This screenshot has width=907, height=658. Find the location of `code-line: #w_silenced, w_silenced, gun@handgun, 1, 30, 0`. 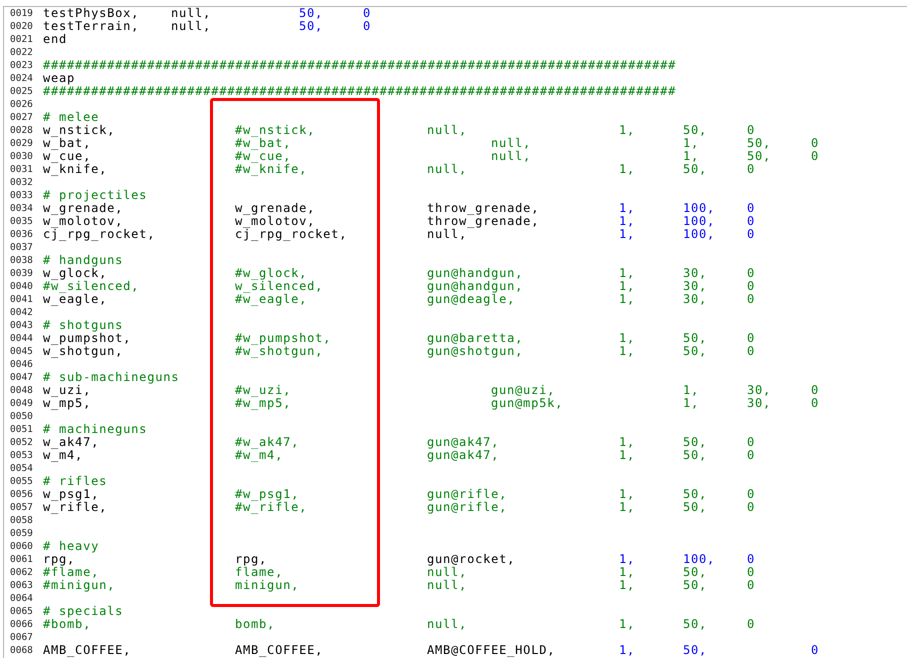

code-line: #w_silenced, w_silenced, gun@handgun, 1, 30, 0 is located at coordinates (399, 286).